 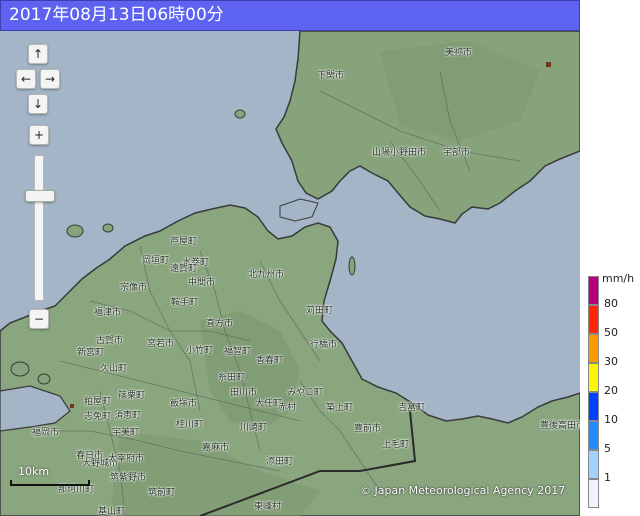 What do you see at coordinates (46, 433) in the screenshot?
I see `place-label: 福岡市` at bounding box center [46, 433].